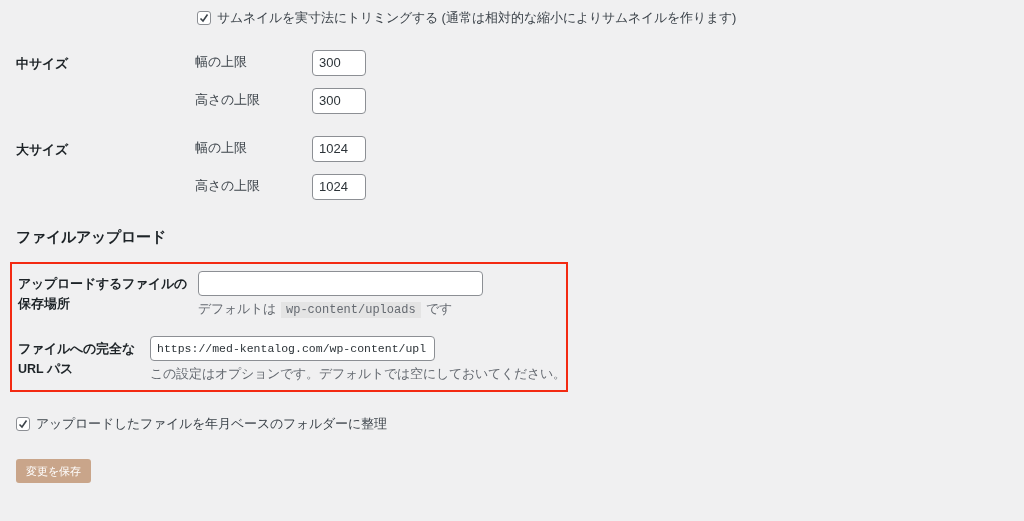 The image size is (1024, 521). Describe the element at coordinates (477, 18) in the screenshot. I see `checkbox-label: サムネイルを実寸法にトリミングする (通常は相対的な縮小によりサムネイルを作ります)` at that location.